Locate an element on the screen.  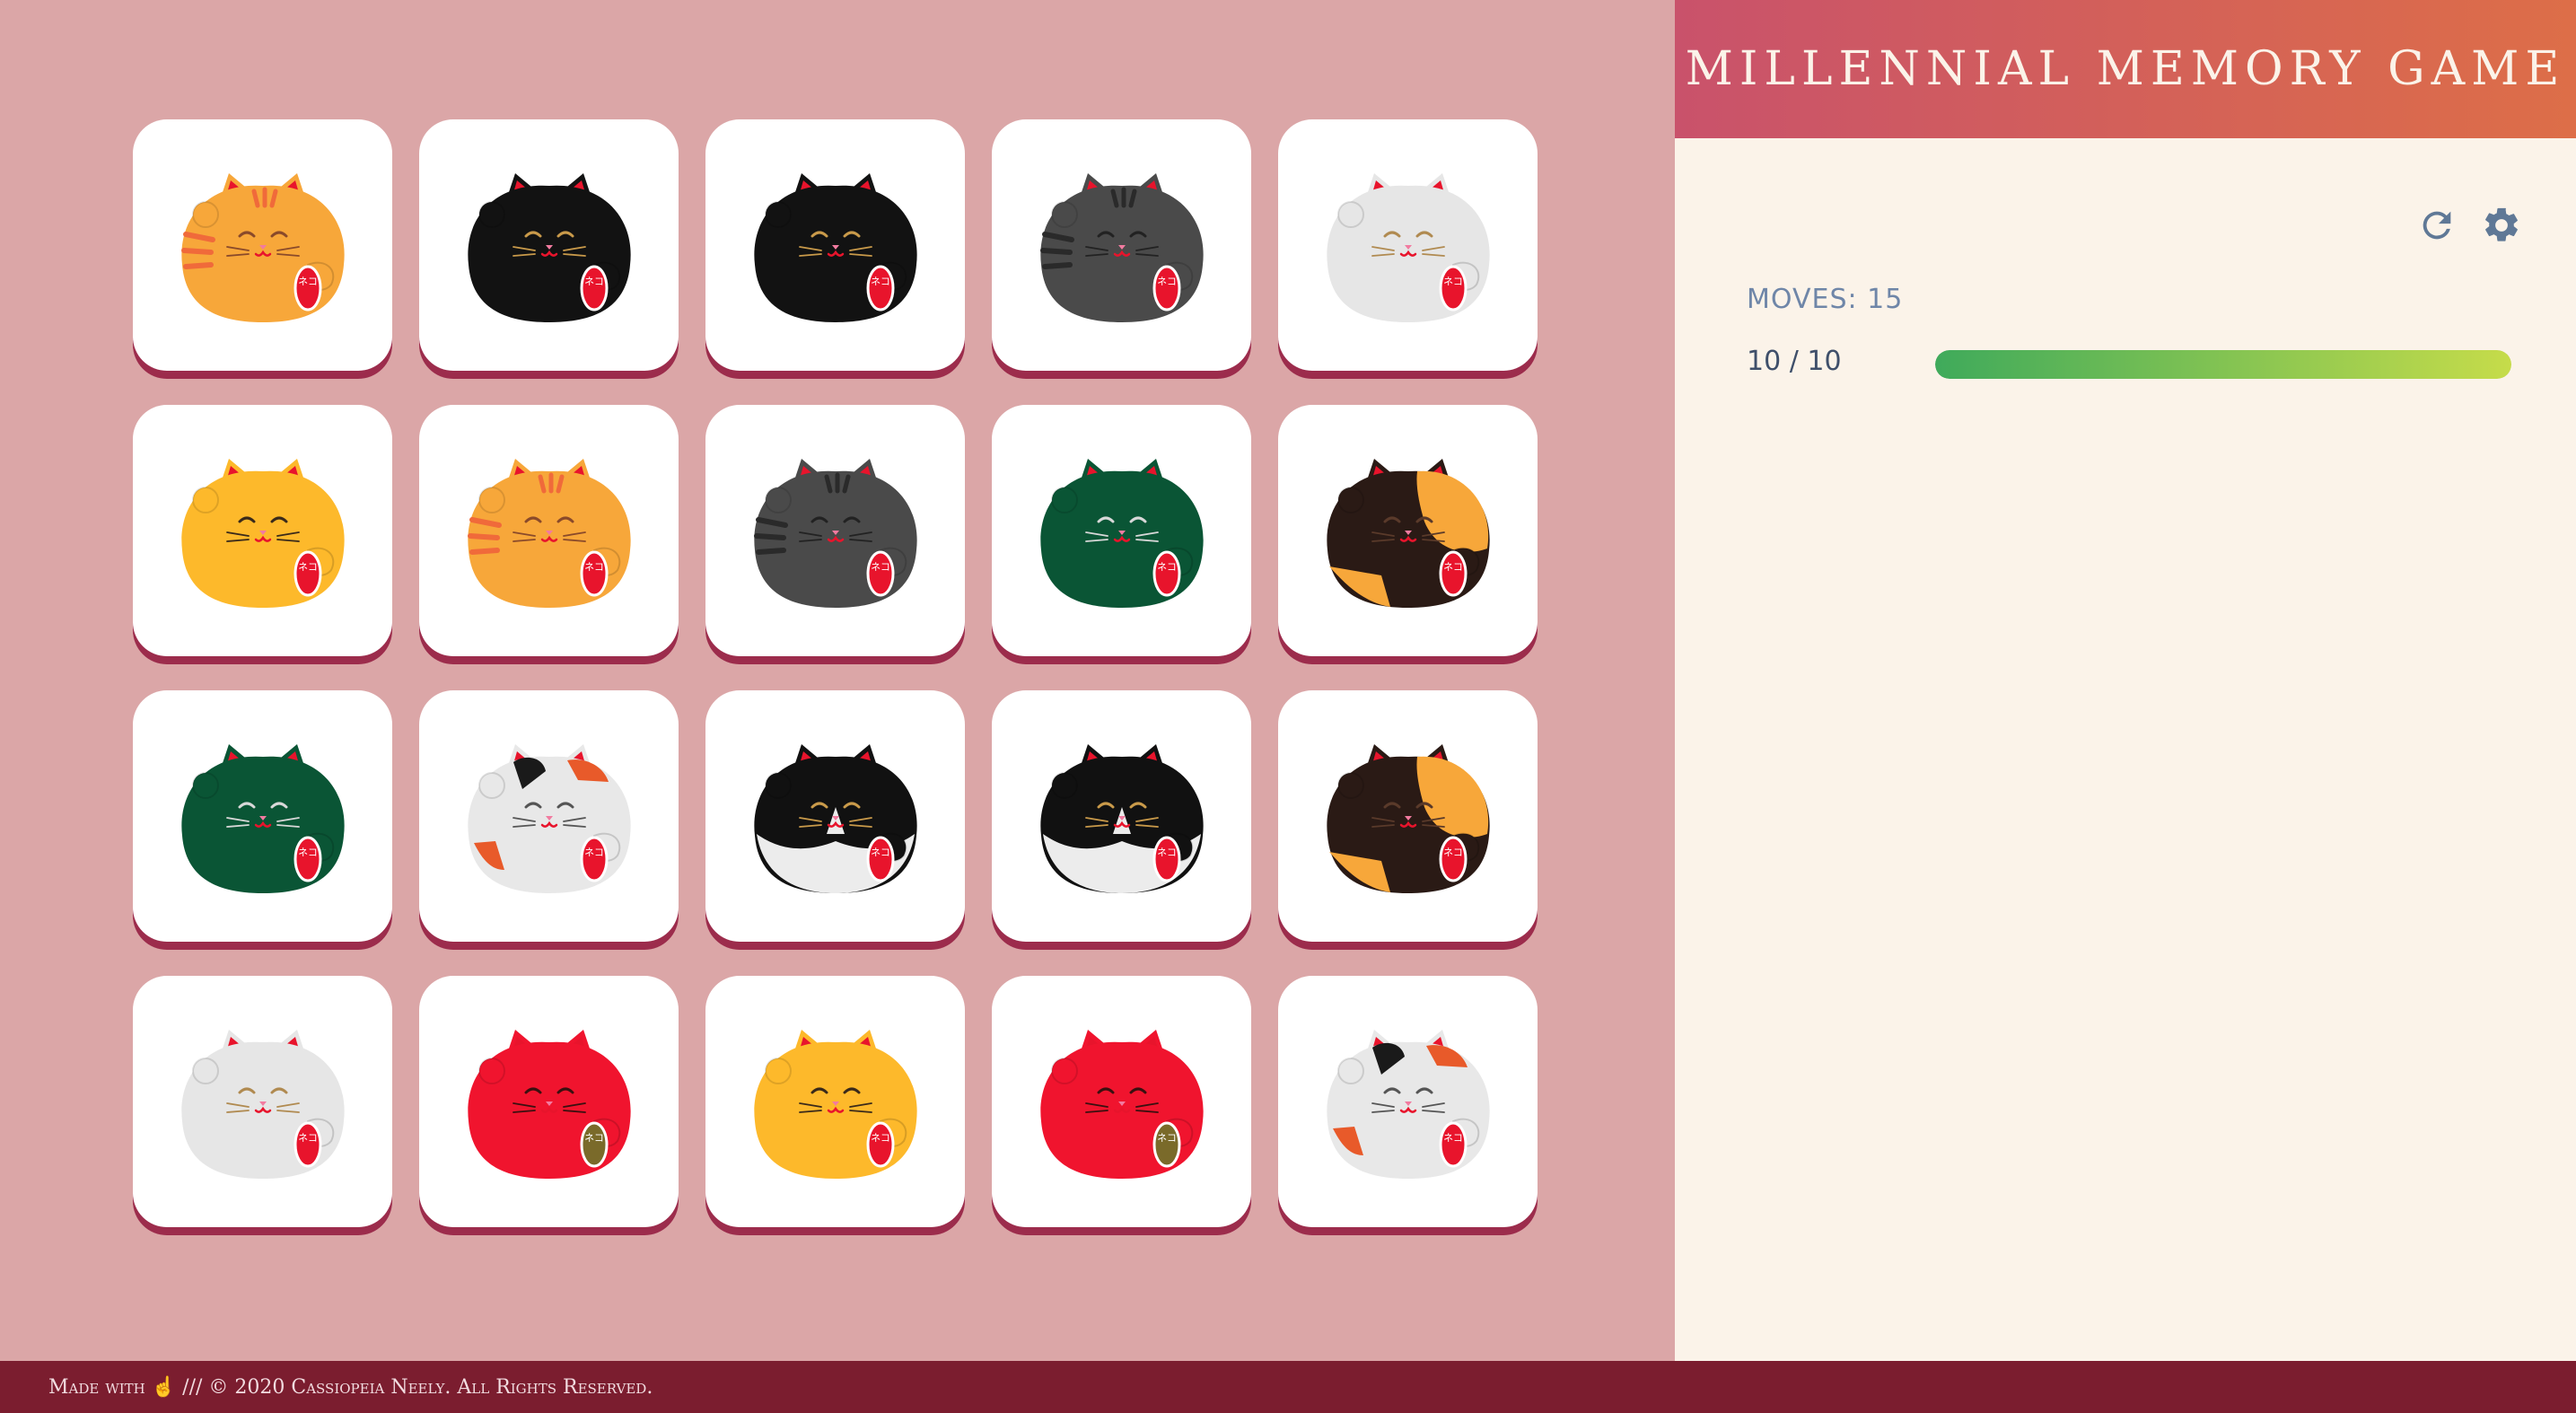
gear-icon is located at coordinates (2501, 225).